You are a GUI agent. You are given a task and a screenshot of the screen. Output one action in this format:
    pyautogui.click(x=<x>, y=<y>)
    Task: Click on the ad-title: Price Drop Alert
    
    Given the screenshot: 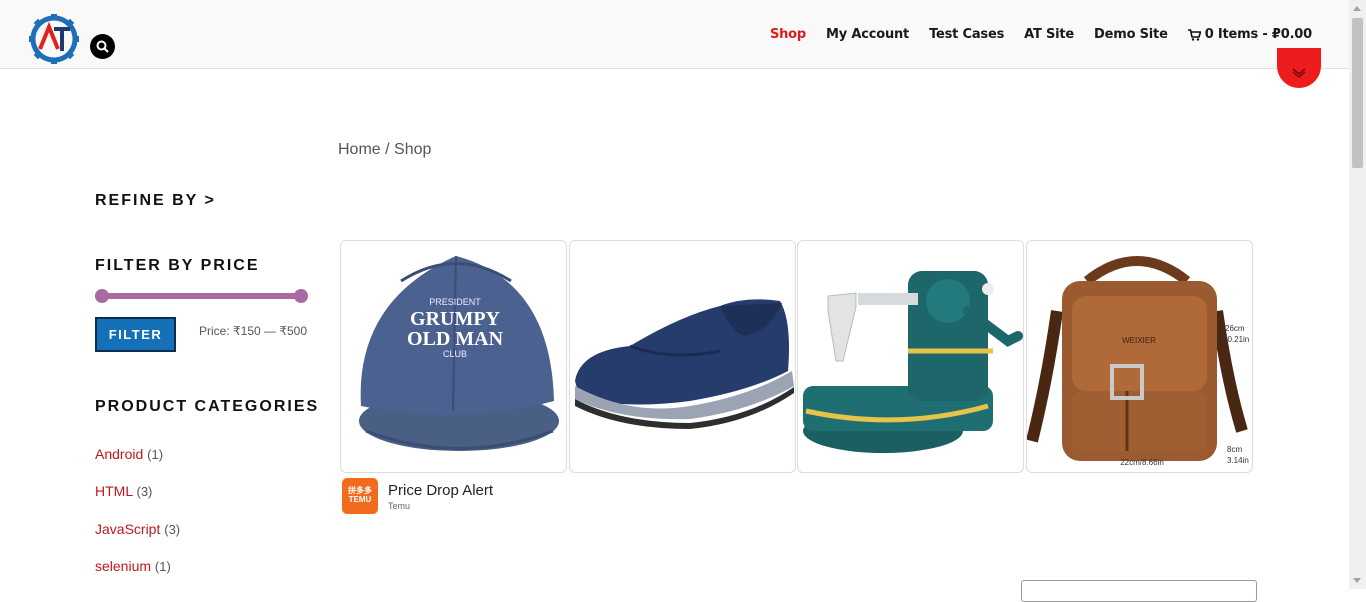 What is the action you would take?
    pyautogui.click(x=441, y=490)
    